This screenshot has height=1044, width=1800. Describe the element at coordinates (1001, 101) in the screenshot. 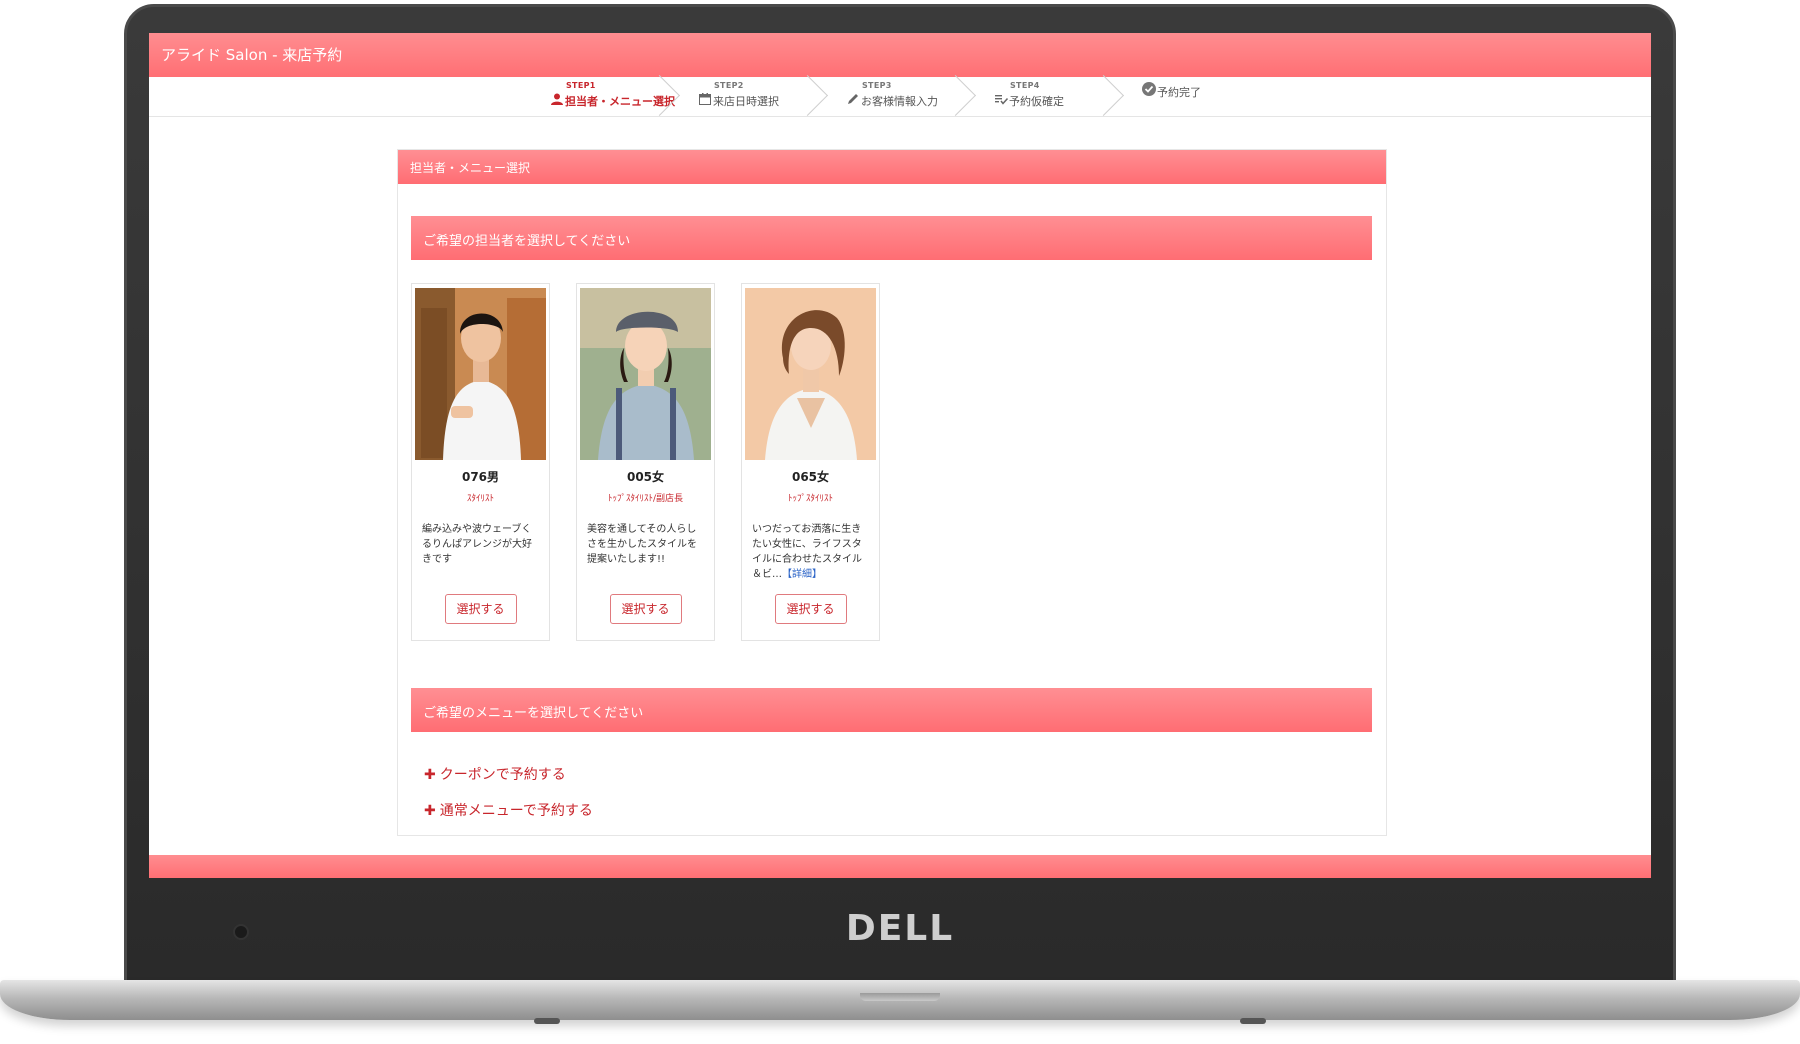

I see `list-check-icon` at that location.